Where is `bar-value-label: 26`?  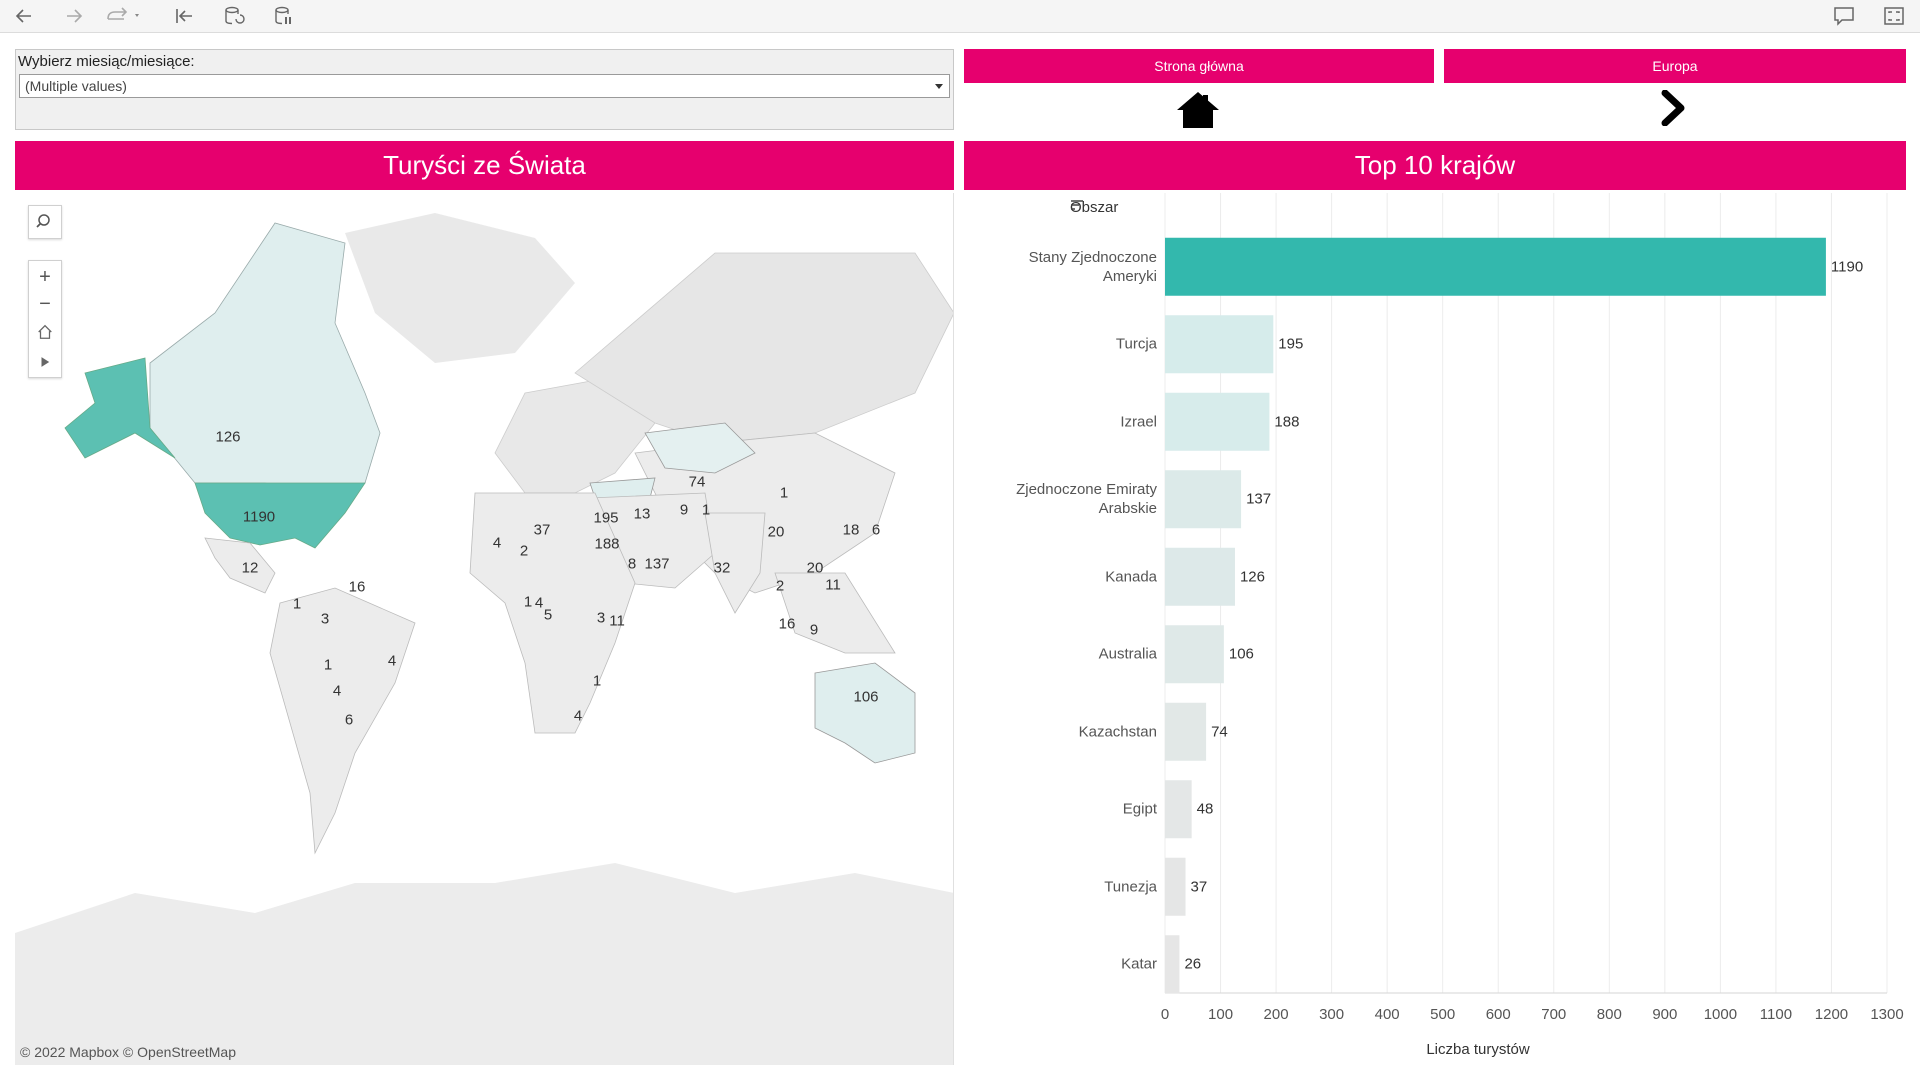 bar-value-label: 26 is located at coordinates (1193, 964).